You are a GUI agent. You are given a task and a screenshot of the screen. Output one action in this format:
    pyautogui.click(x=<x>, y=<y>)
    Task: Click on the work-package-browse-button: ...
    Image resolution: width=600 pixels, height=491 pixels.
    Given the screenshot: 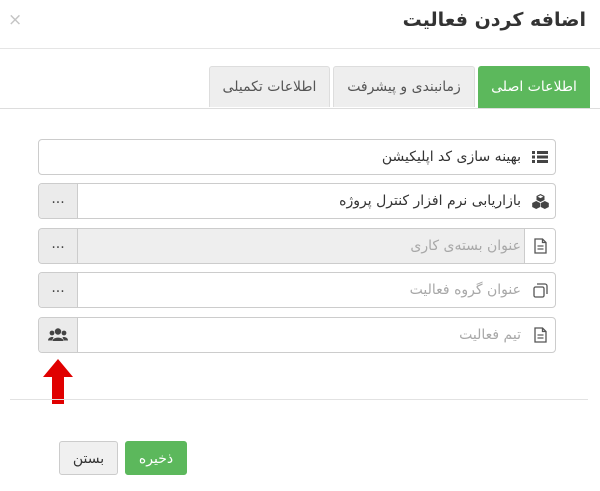 What is the action you would take?
    pyautogui.click(x=58, y=246)
    